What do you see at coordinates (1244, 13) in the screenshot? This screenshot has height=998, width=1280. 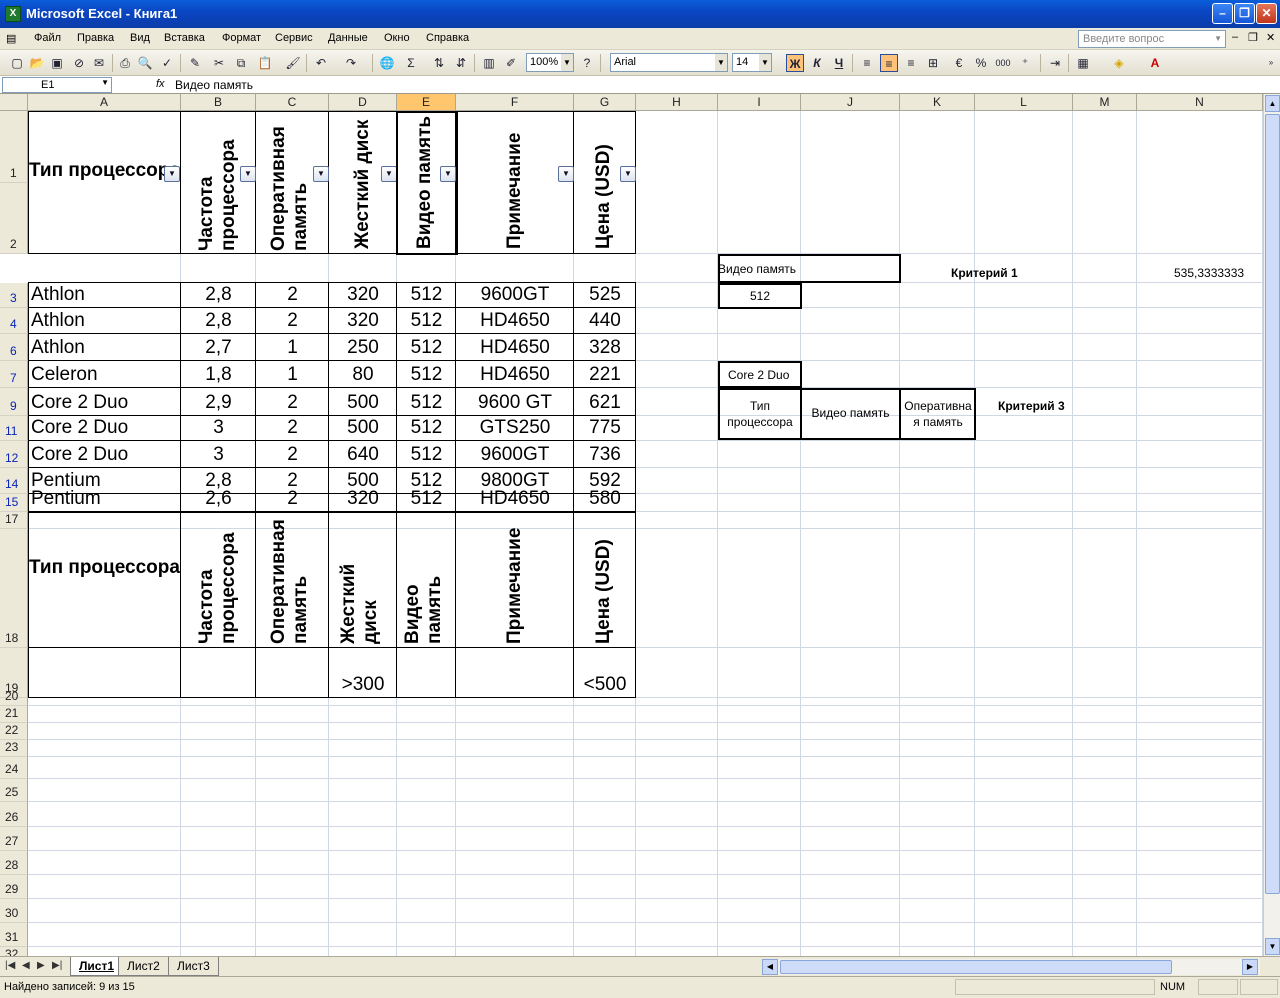 I see `maximize-button: ❐` at bounding box center [1244, 13].